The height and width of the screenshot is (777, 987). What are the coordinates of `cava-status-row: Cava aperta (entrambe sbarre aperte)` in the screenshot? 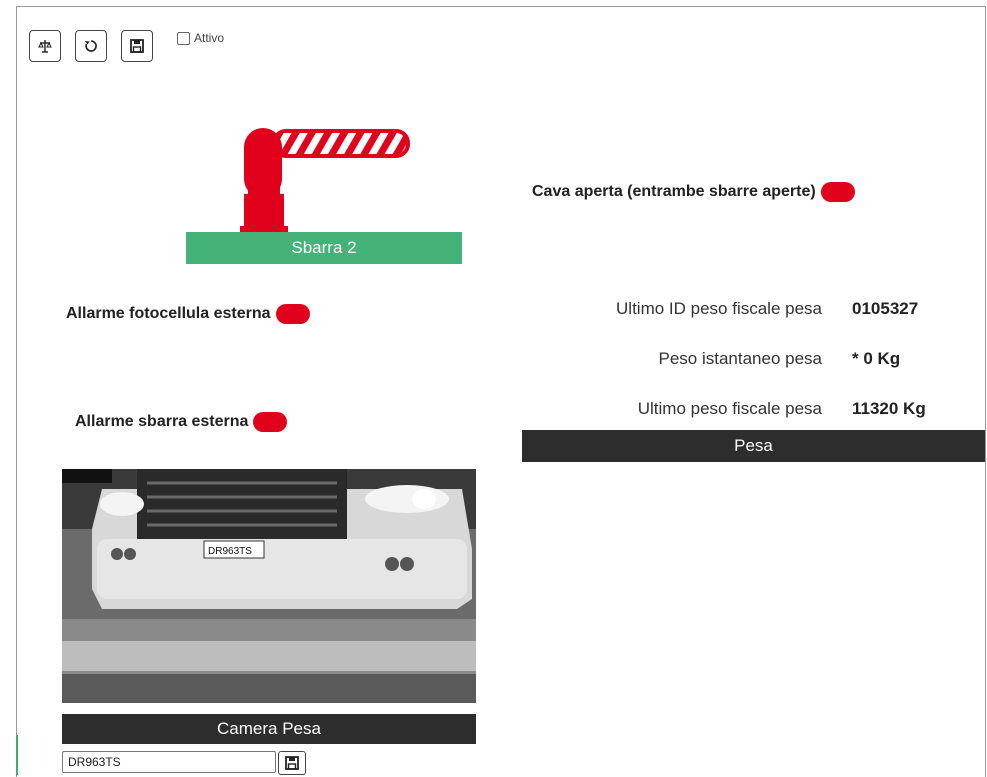 It's located at (693, 192).